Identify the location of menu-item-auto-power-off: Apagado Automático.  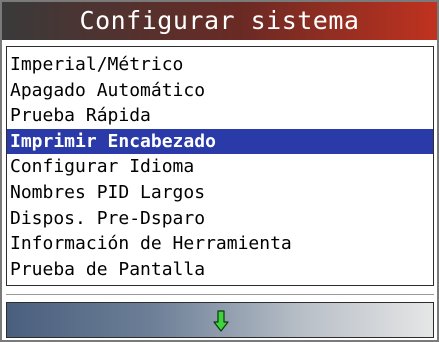
(220, 91).